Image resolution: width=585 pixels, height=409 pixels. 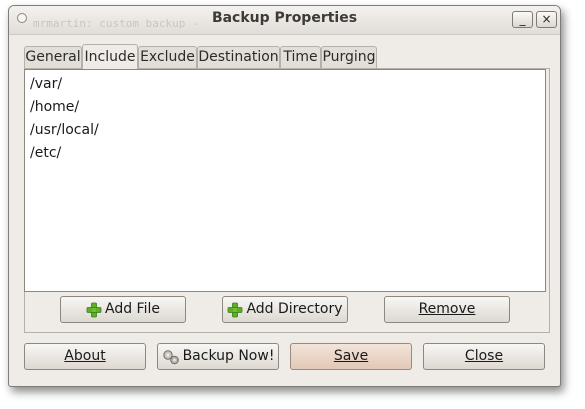 I want to click on about-label: About, so click(x=85, y=356).